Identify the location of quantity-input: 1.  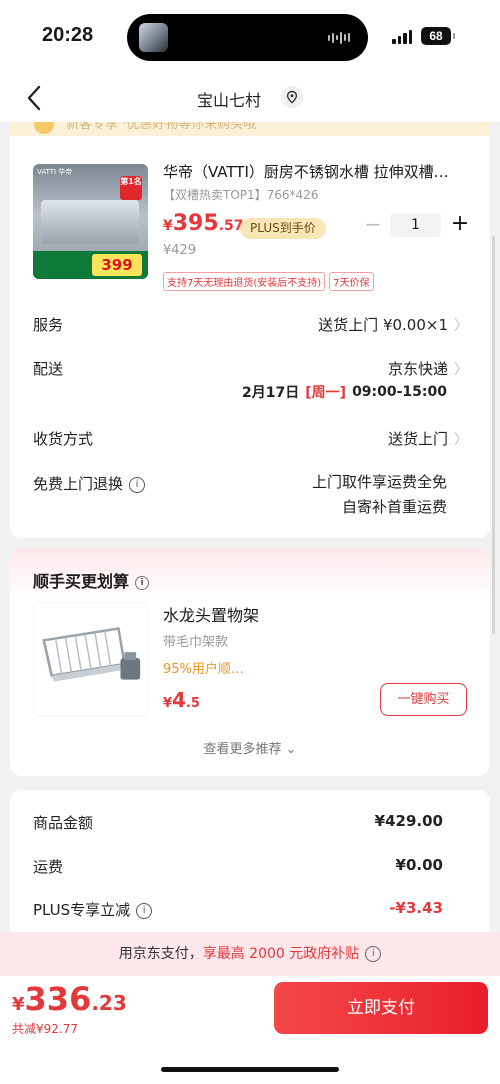
(415, 225).